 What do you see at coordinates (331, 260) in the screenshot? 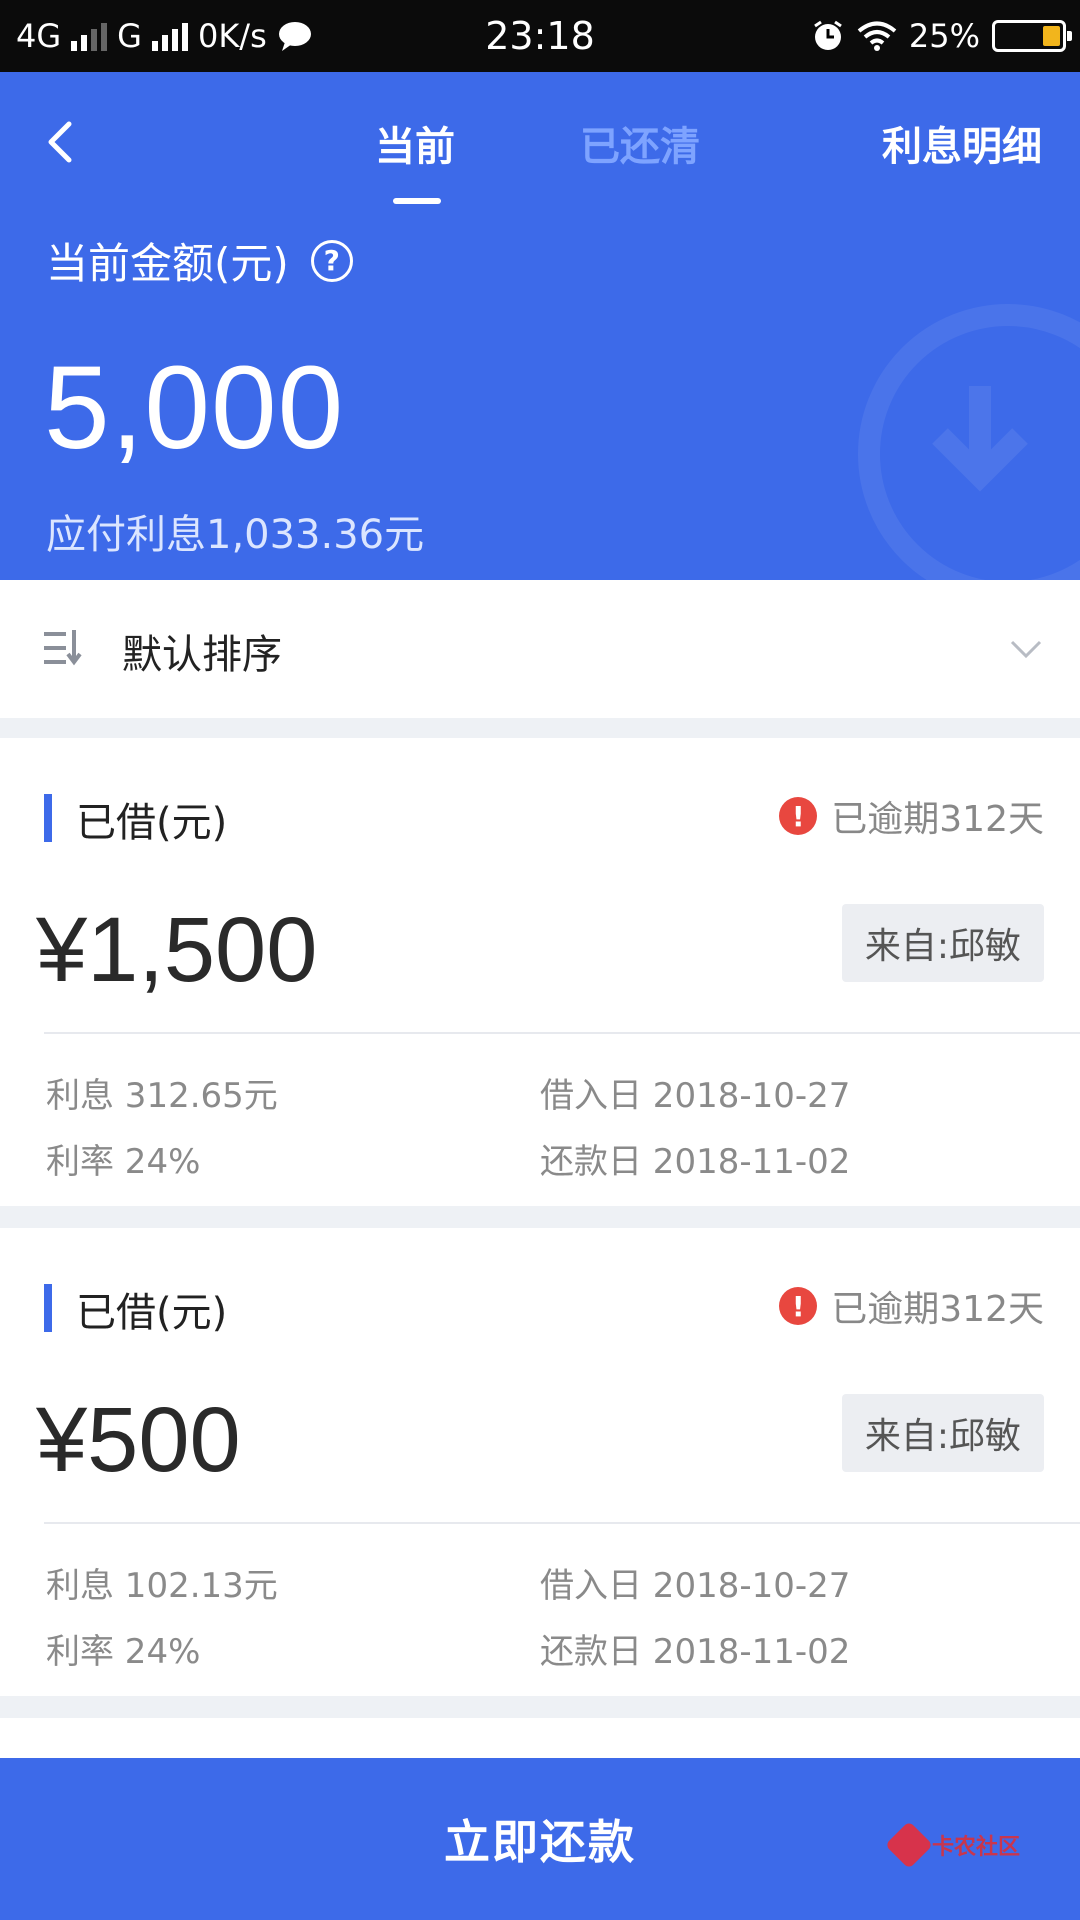
I see `help-icon: ?` at bounding box center [331, 260].